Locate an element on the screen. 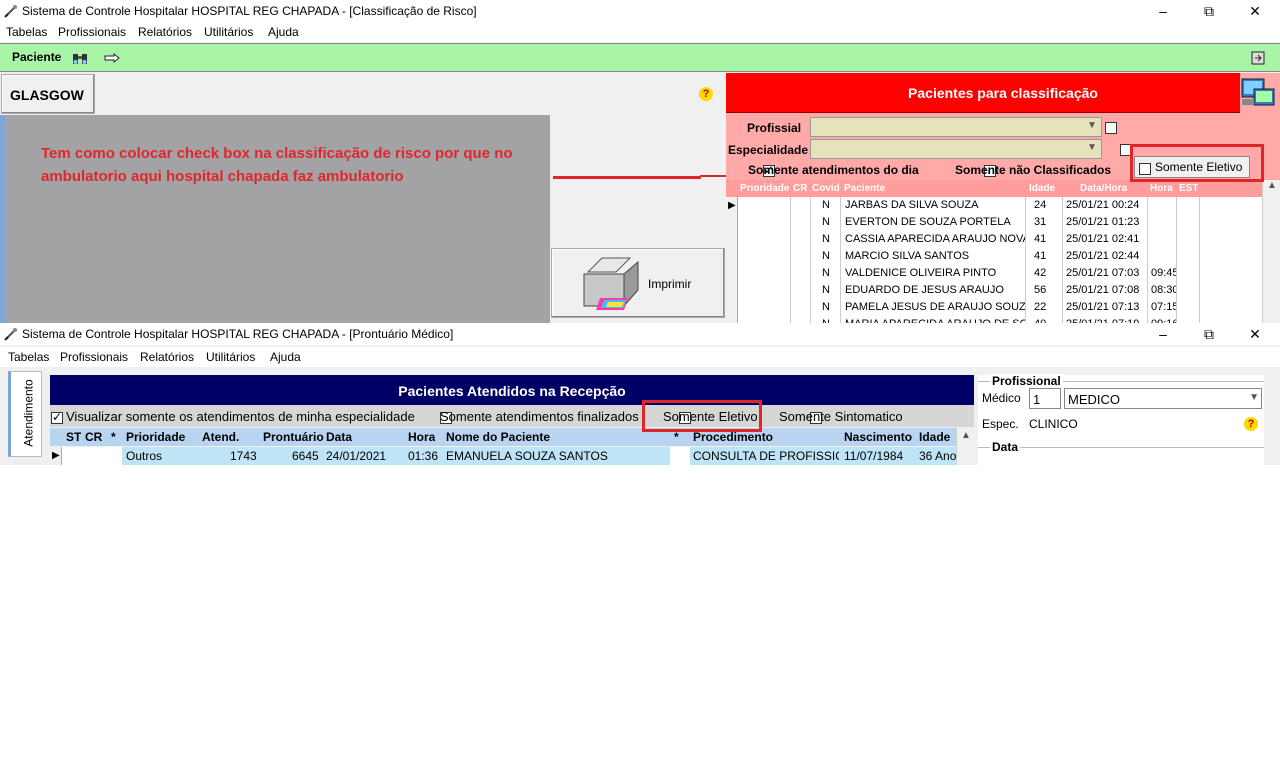  col-procedimento: Procedimento is located at coordinates (733, 437).